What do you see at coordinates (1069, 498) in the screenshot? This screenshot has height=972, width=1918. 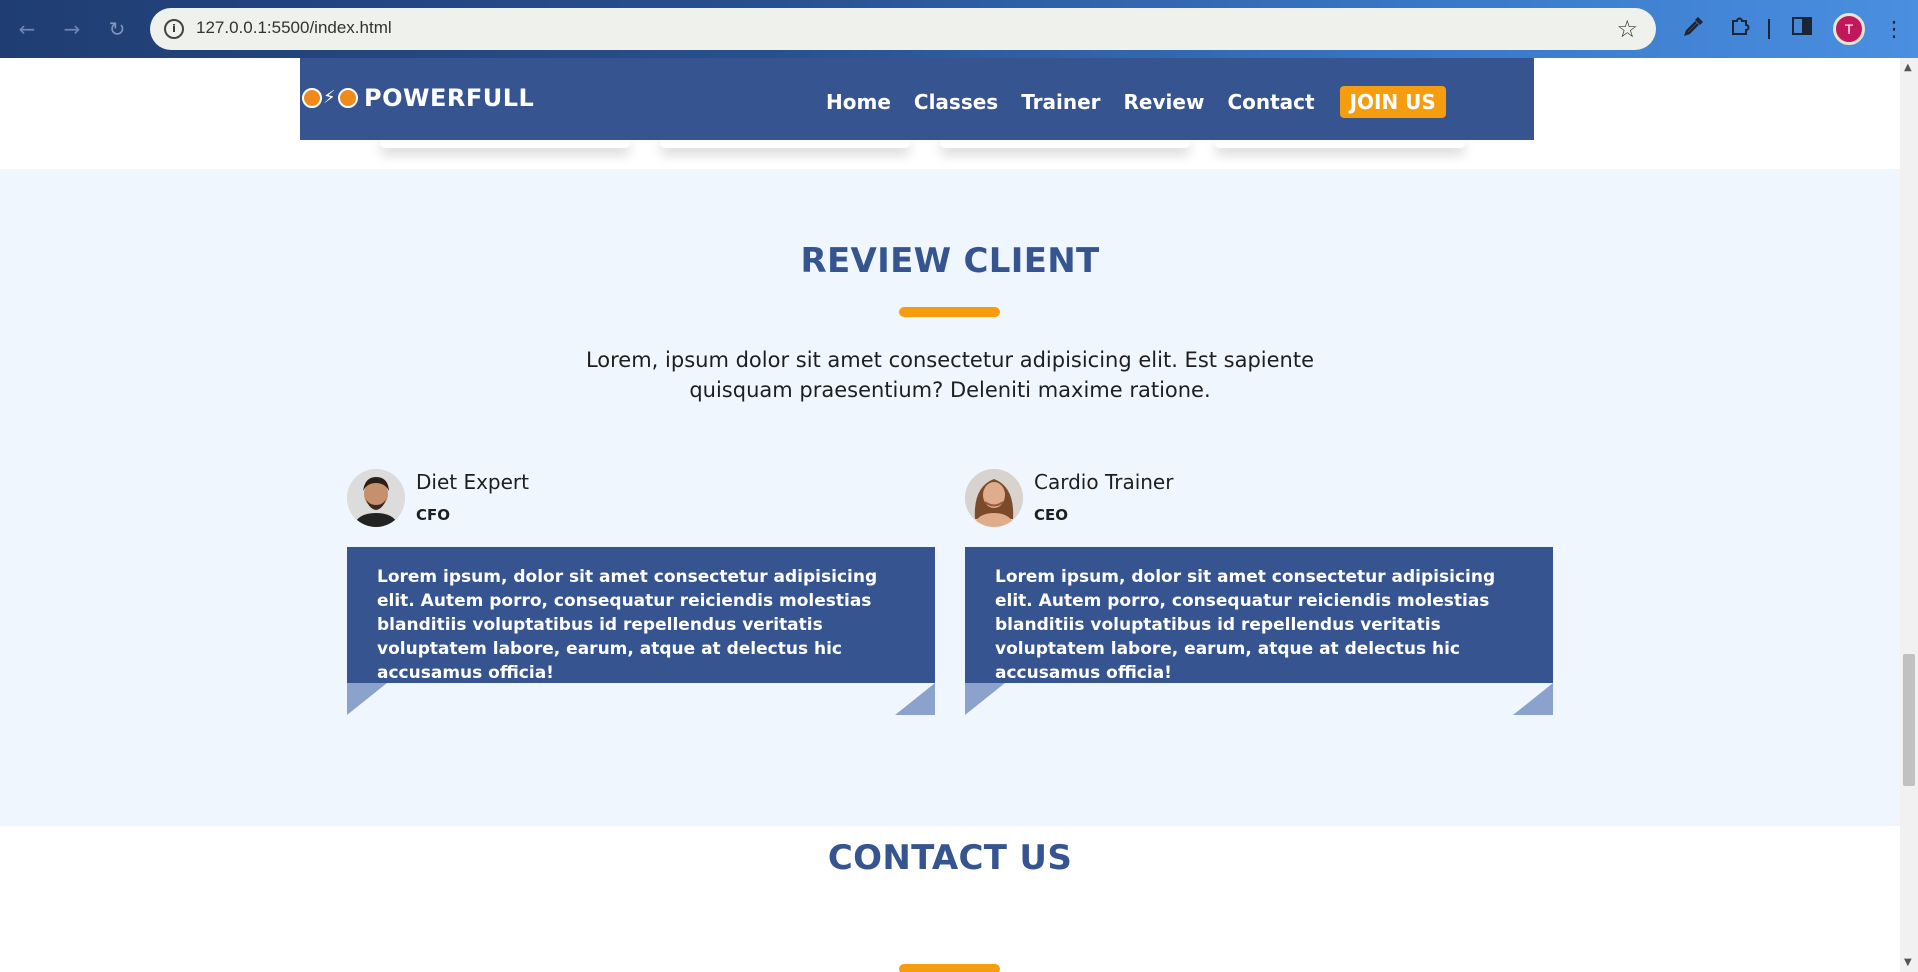 I see `reviewer: Cardio Trainer CEO` at bounding box center [1069, 498].